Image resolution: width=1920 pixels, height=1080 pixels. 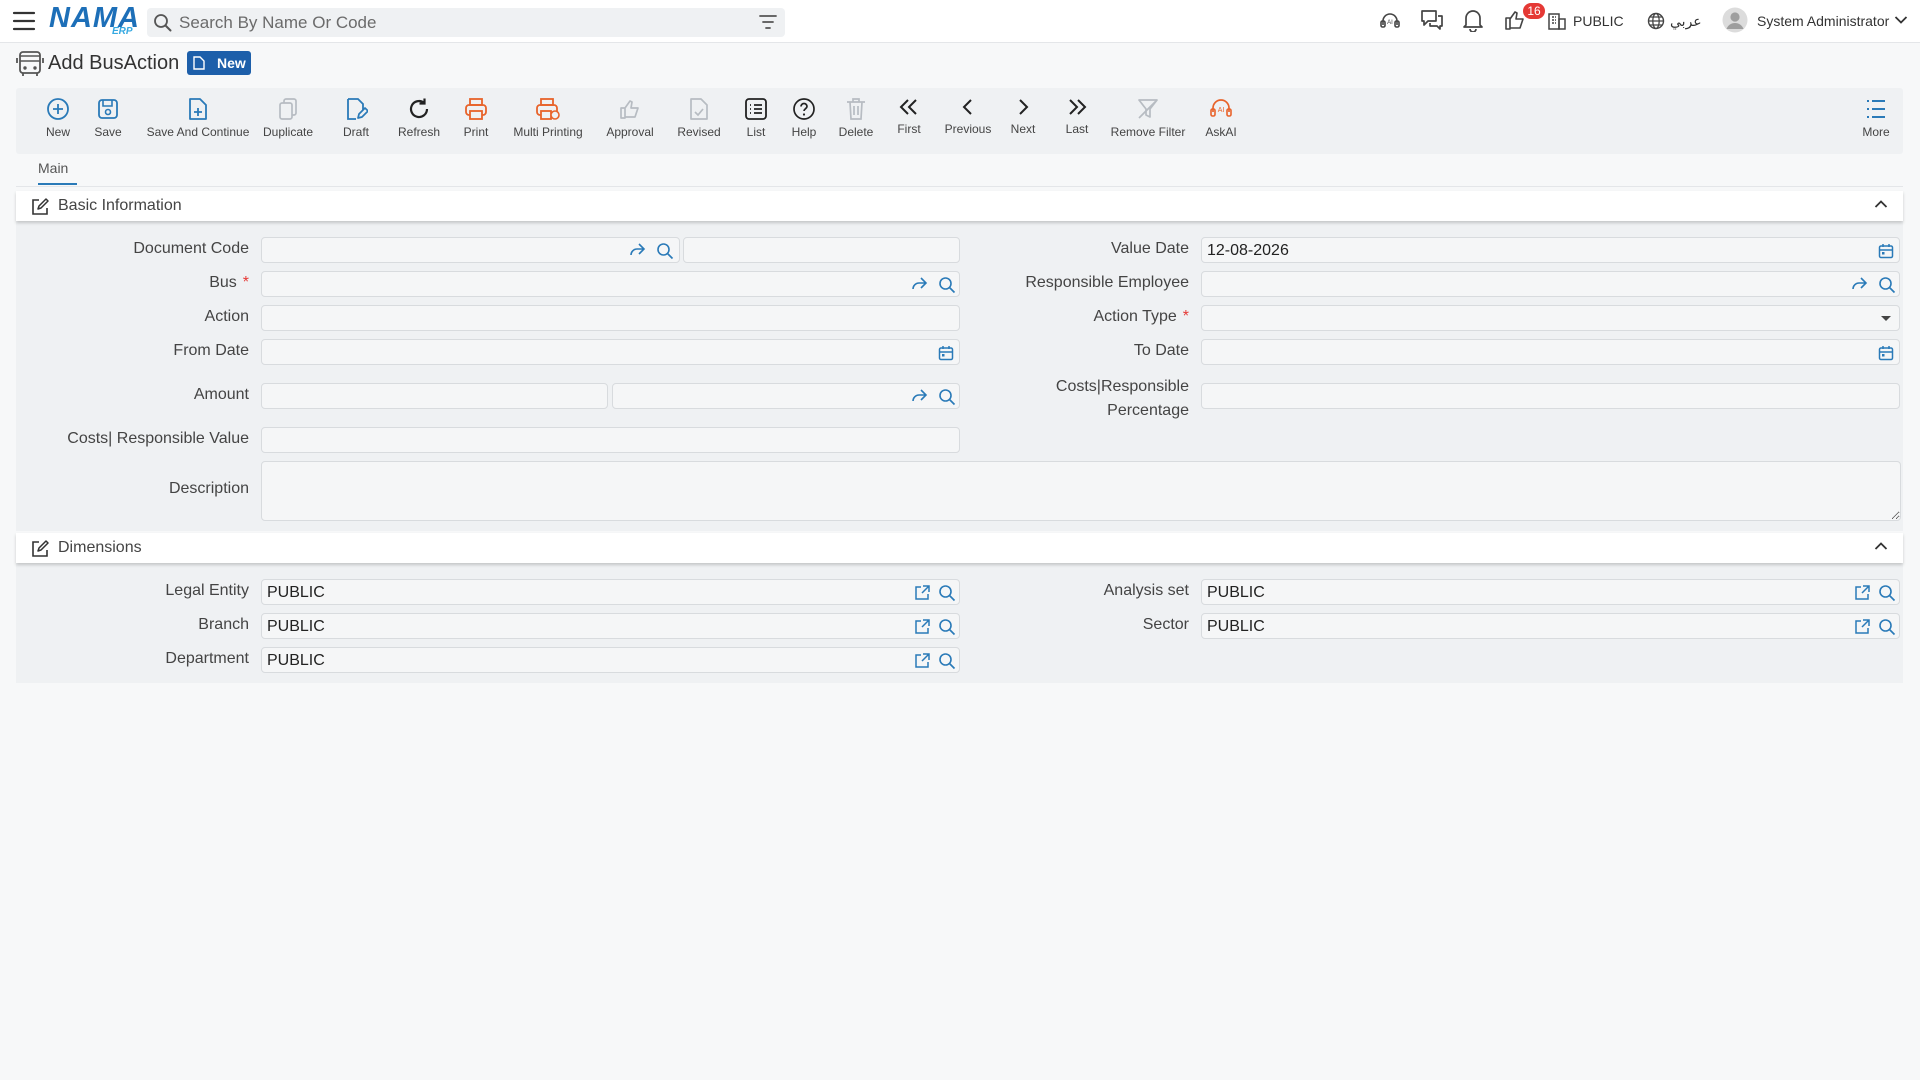 What do you see at coordinates (1876, 121) in the screenshot?
I see `more-button: More` at bounding box center [1876, 121].